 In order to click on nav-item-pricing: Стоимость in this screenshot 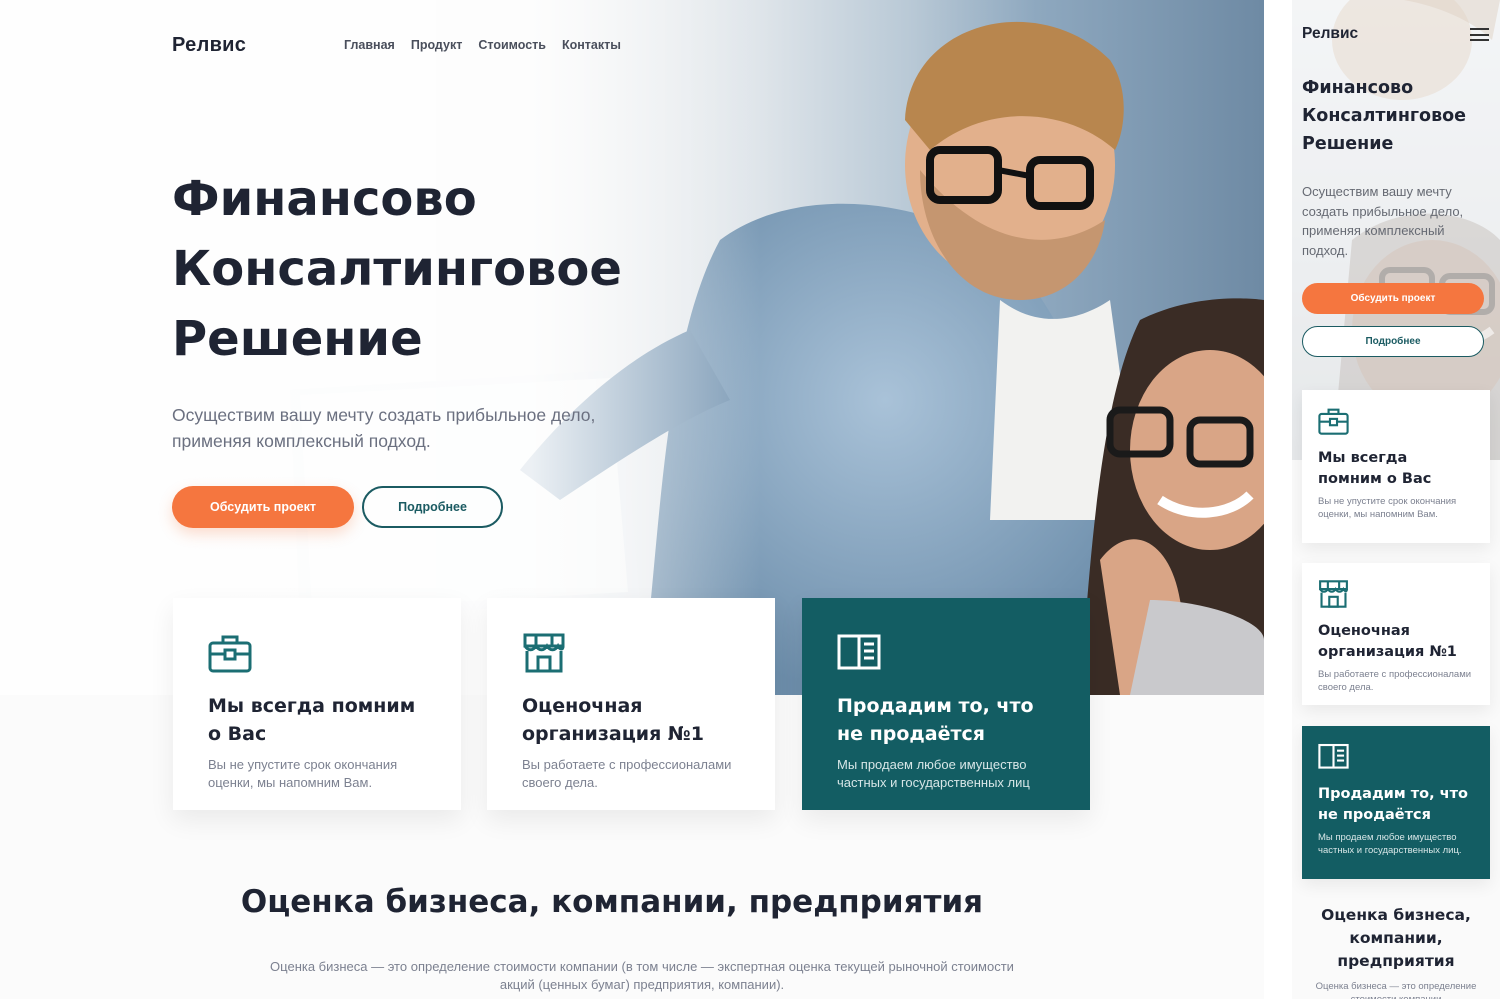, I will do `click(512, 45)`.